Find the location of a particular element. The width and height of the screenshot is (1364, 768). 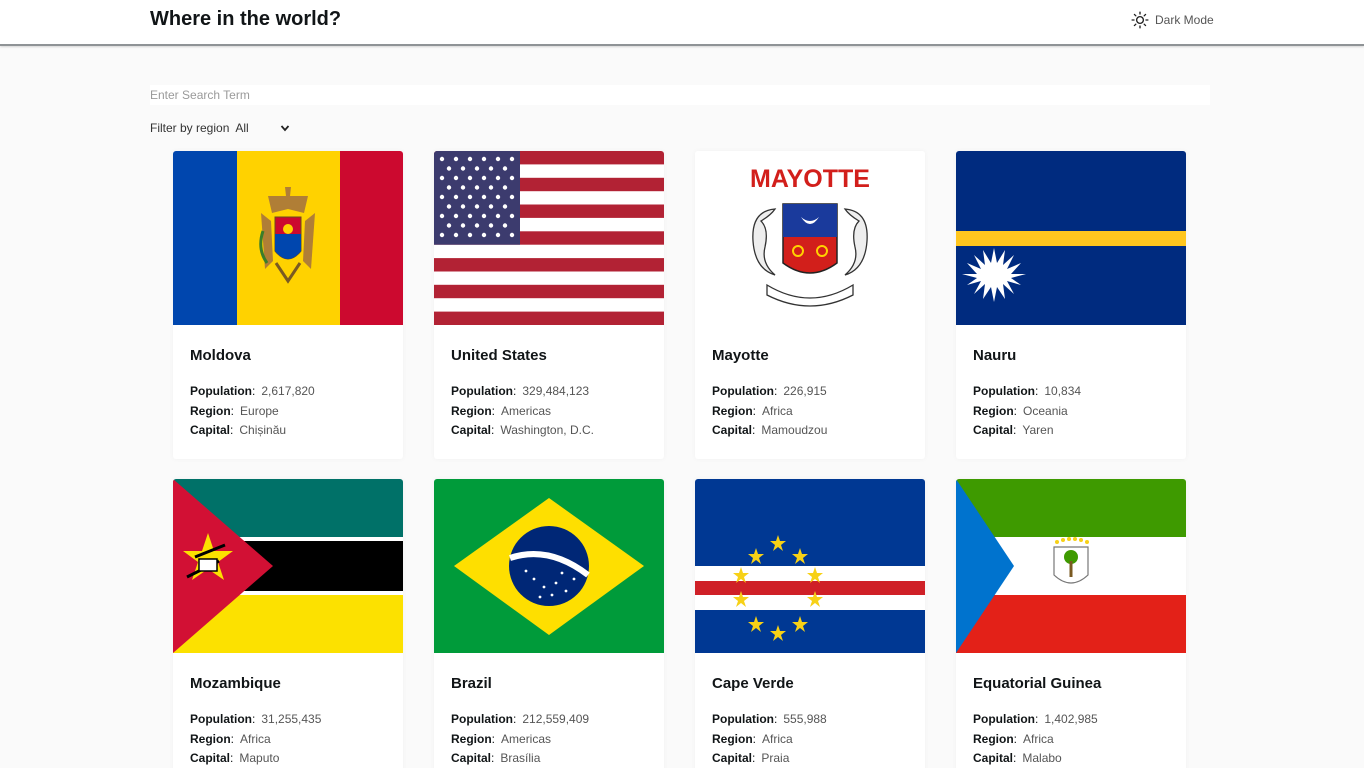

flag-equatorial-guinea is located at coordinates (1071, 566).